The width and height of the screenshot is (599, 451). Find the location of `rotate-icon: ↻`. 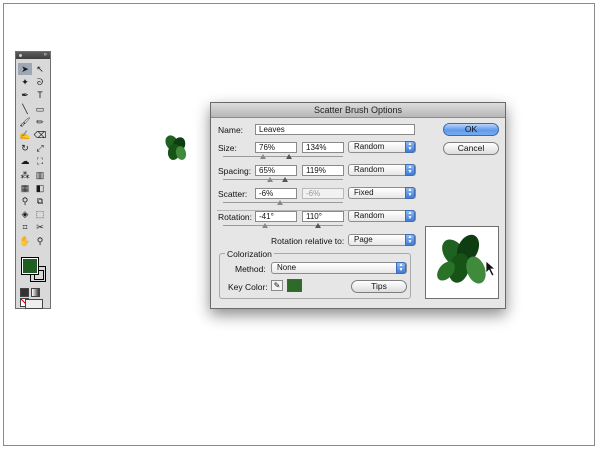

rotate-icon: ↻ is located at coordinates (25, 148).